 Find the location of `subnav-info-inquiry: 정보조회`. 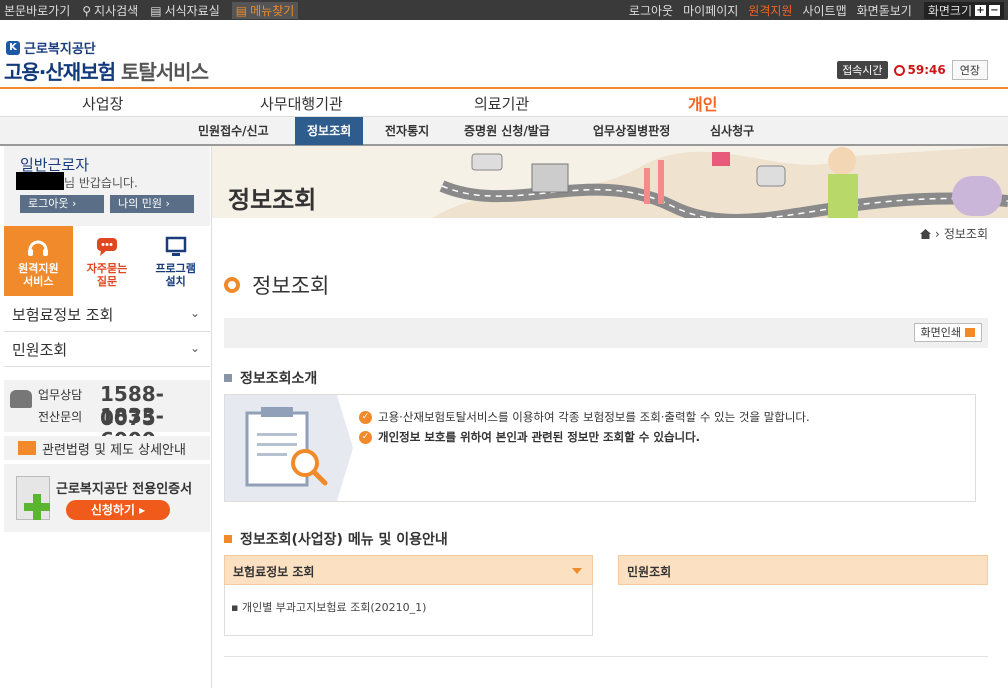

subnav-info-inquiry: 정보조회 is located at coordinates (329, 131).